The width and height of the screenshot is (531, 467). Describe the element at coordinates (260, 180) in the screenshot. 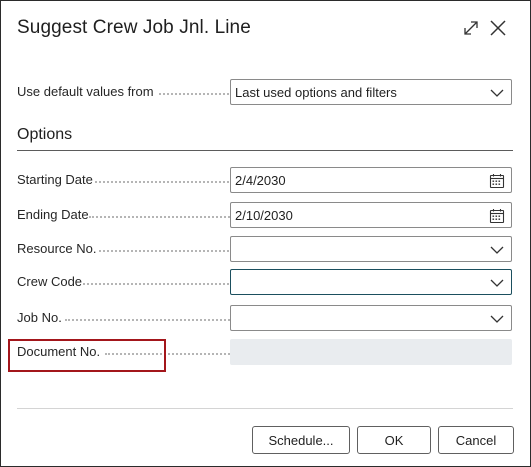

I see `starting-date-value: 2/4/2030` at that location.